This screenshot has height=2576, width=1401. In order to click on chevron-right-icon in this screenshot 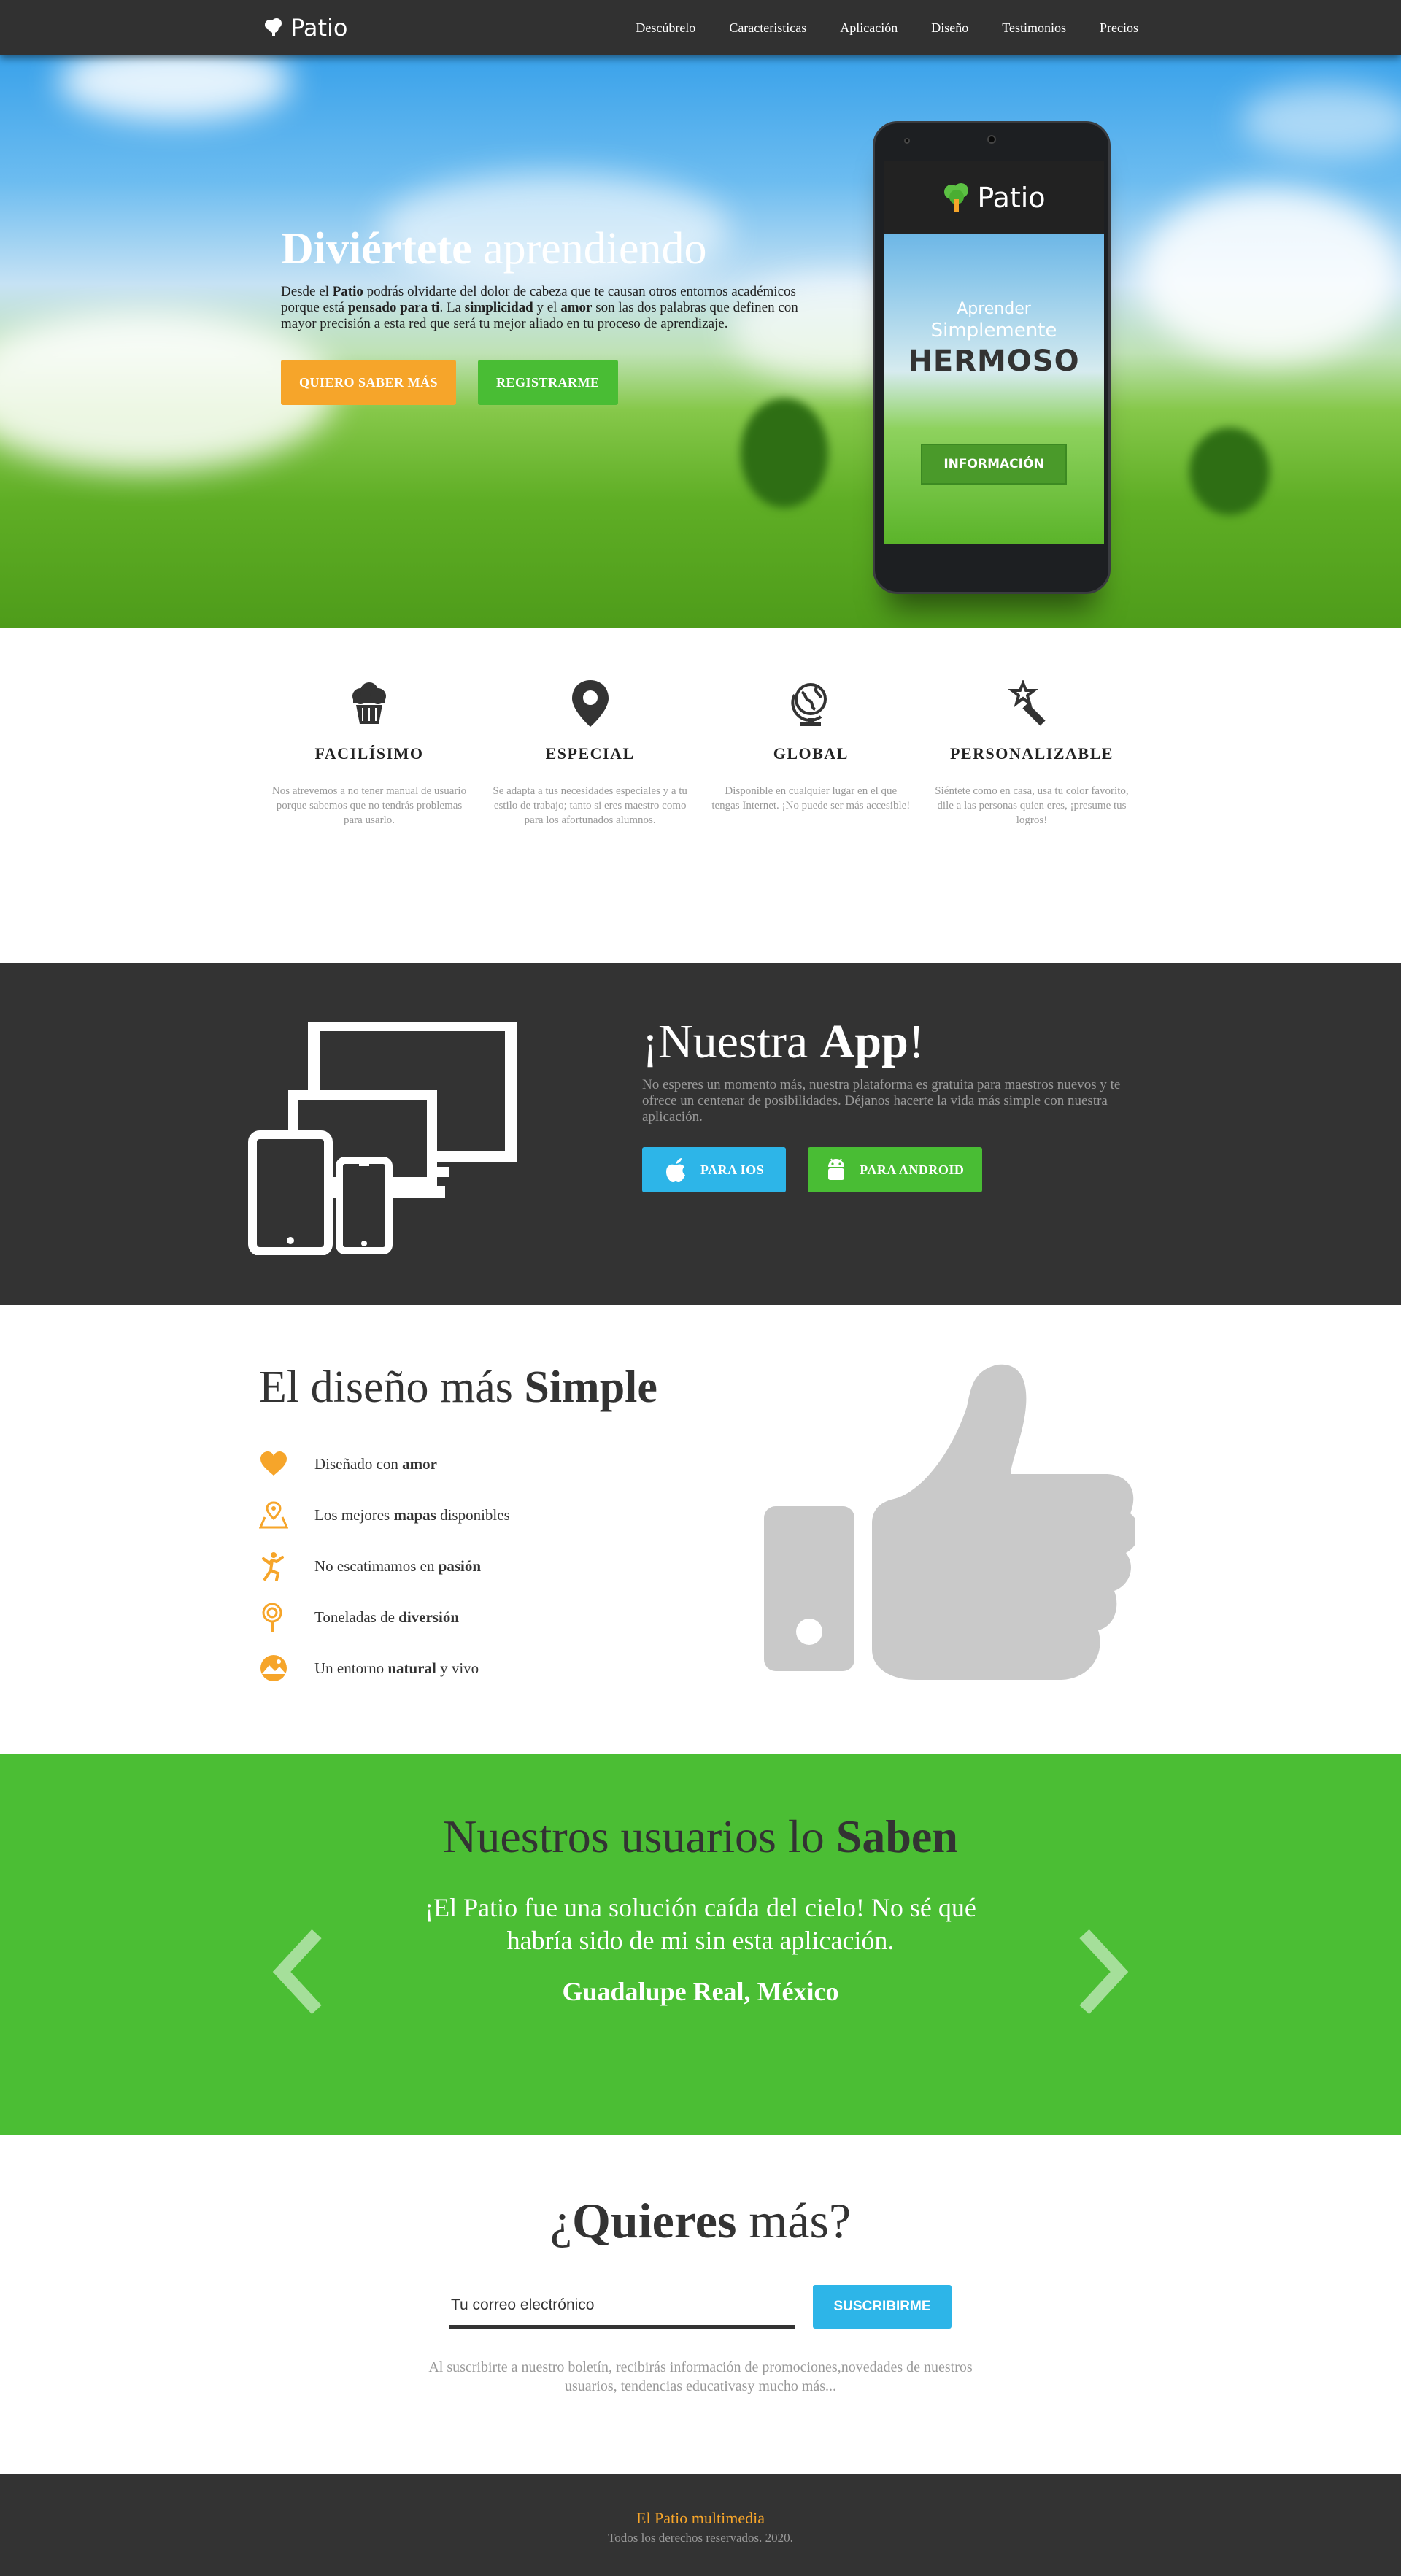, I will do `click(1102, 1971)`.